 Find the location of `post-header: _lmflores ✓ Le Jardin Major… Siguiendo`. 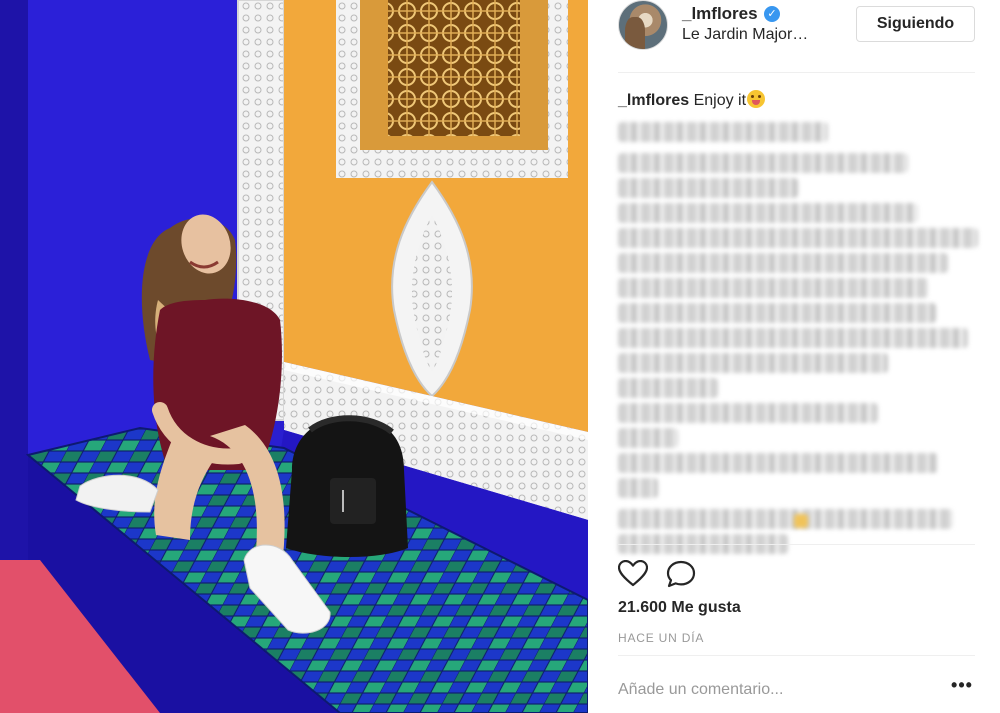

post-header: _lmflores ✓ Le Jardin Major… Siguiendo is located at coordinates (794, 36).